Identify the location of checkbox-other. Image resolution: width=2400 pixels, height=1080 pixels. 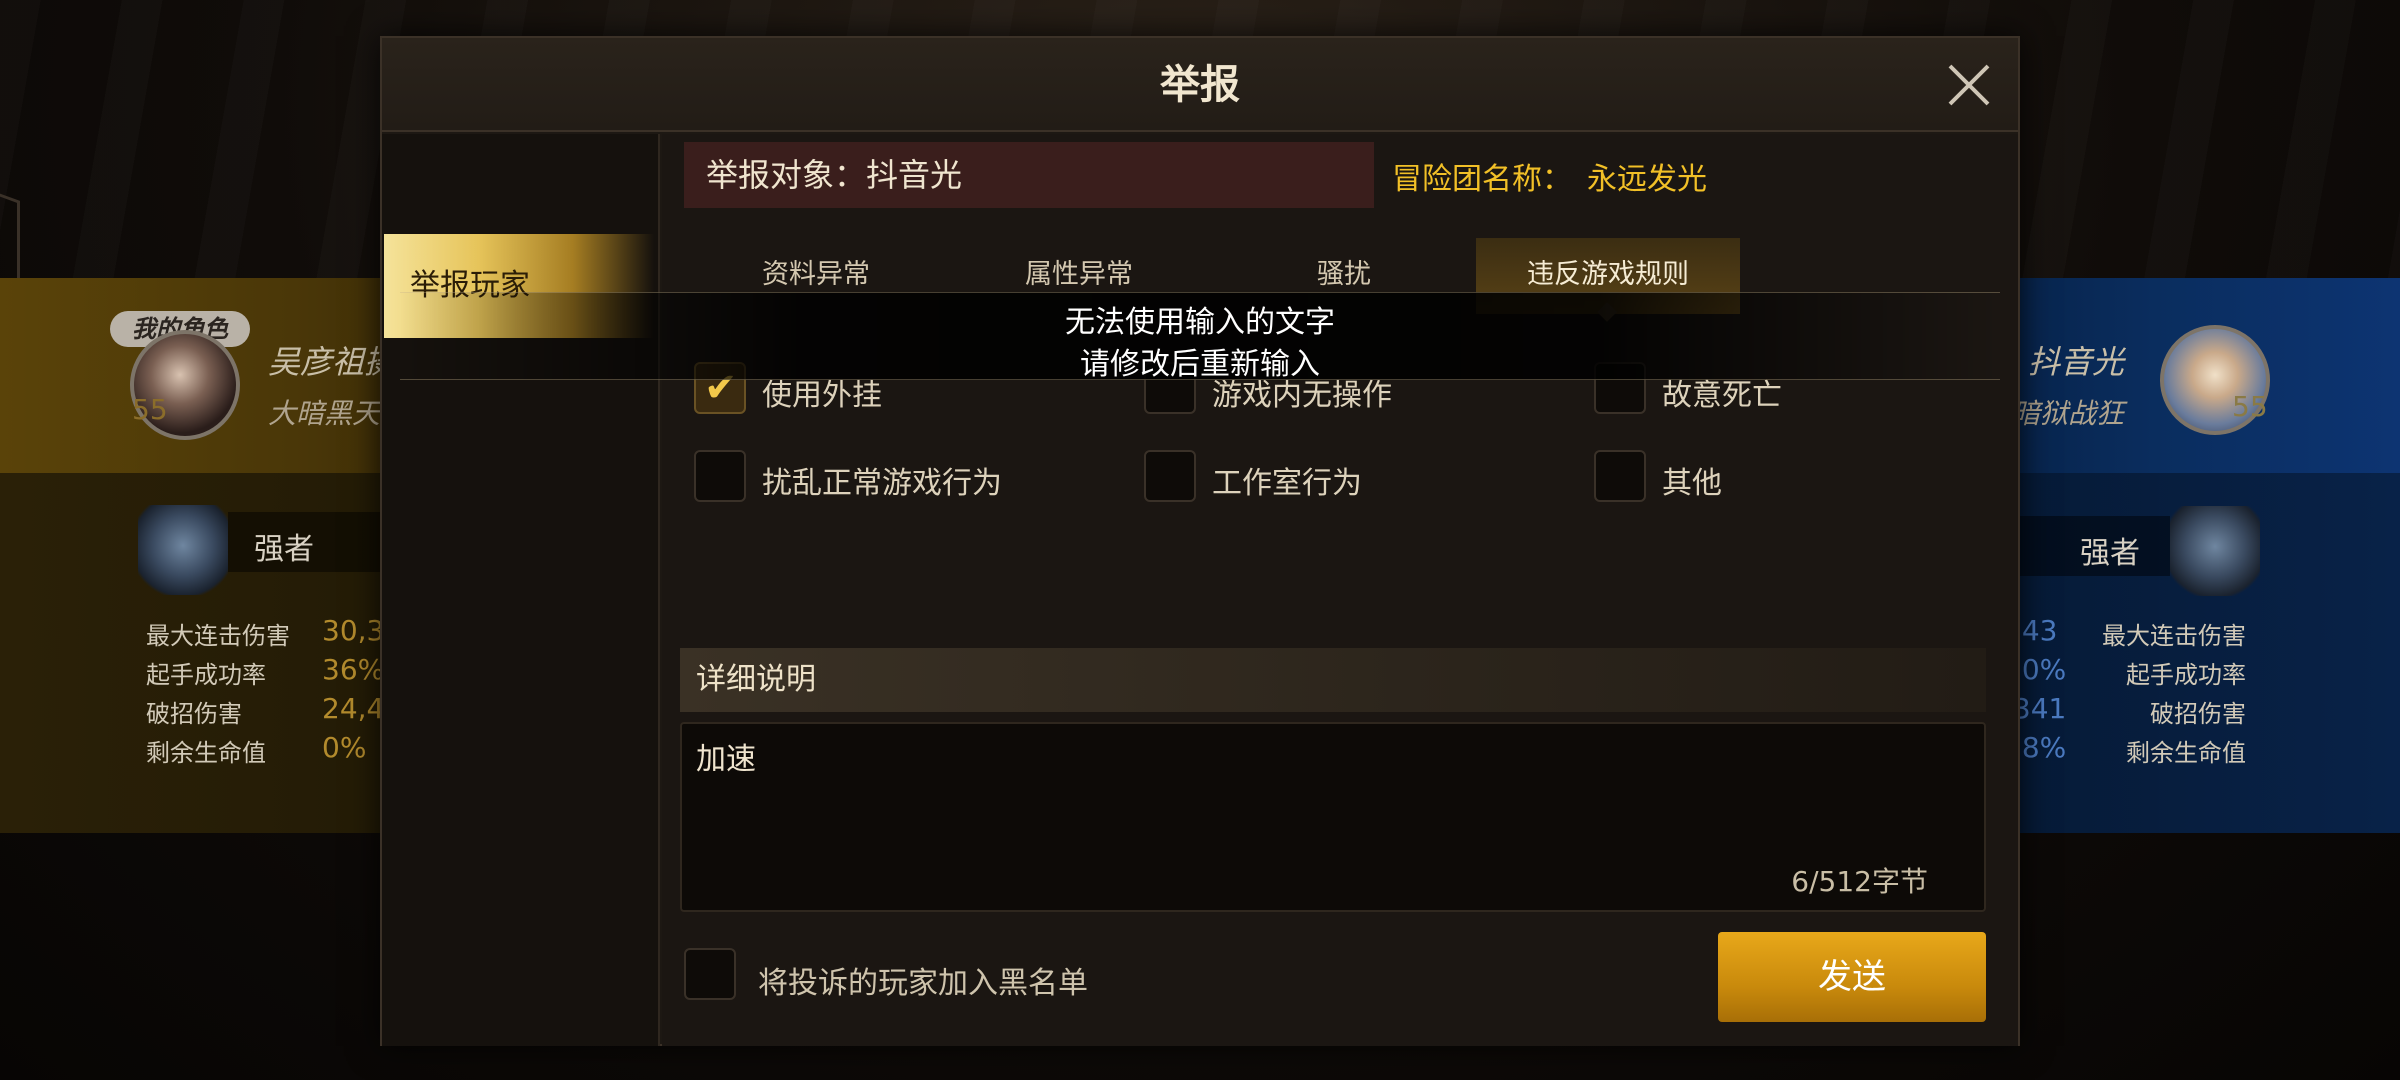
(1620, 476).